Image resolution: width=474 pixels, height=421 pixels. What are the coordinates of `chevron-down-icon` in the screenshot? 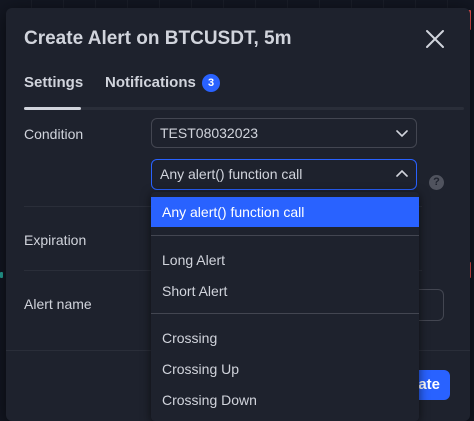 It's located at (402, 134).